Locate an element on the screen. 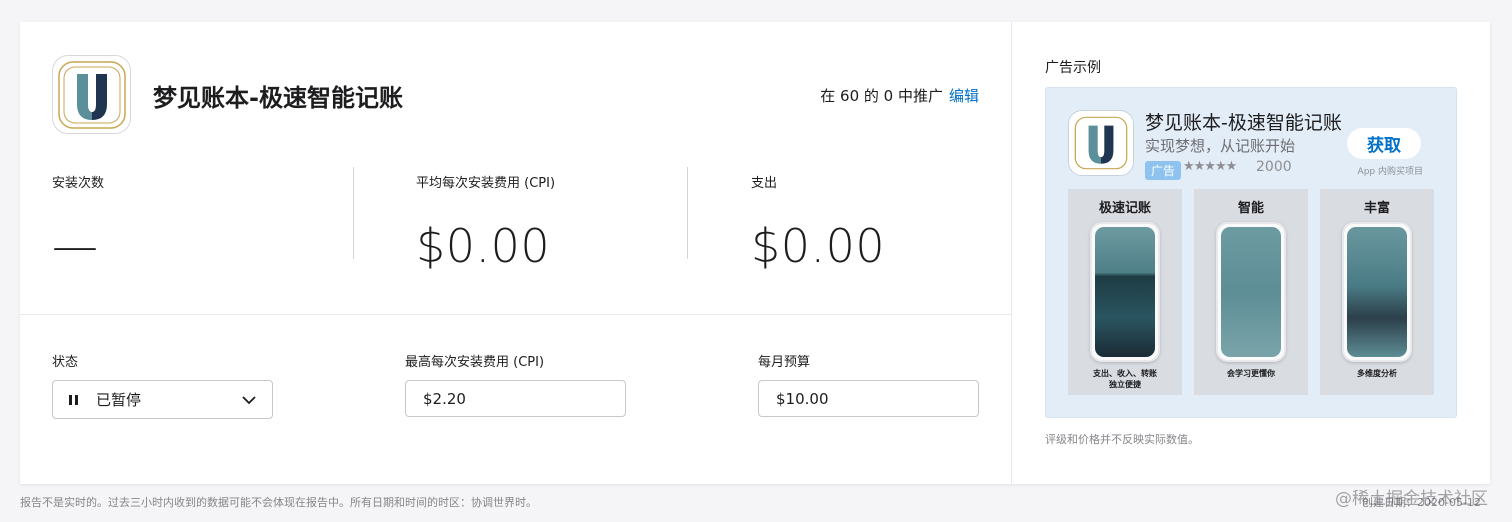 Image resolution: width=1512 pixels, height=522 pixels. screenshot-card: 极速记账 支出、收入、转账 独立便捷 is located at coordinates (1125, 292).